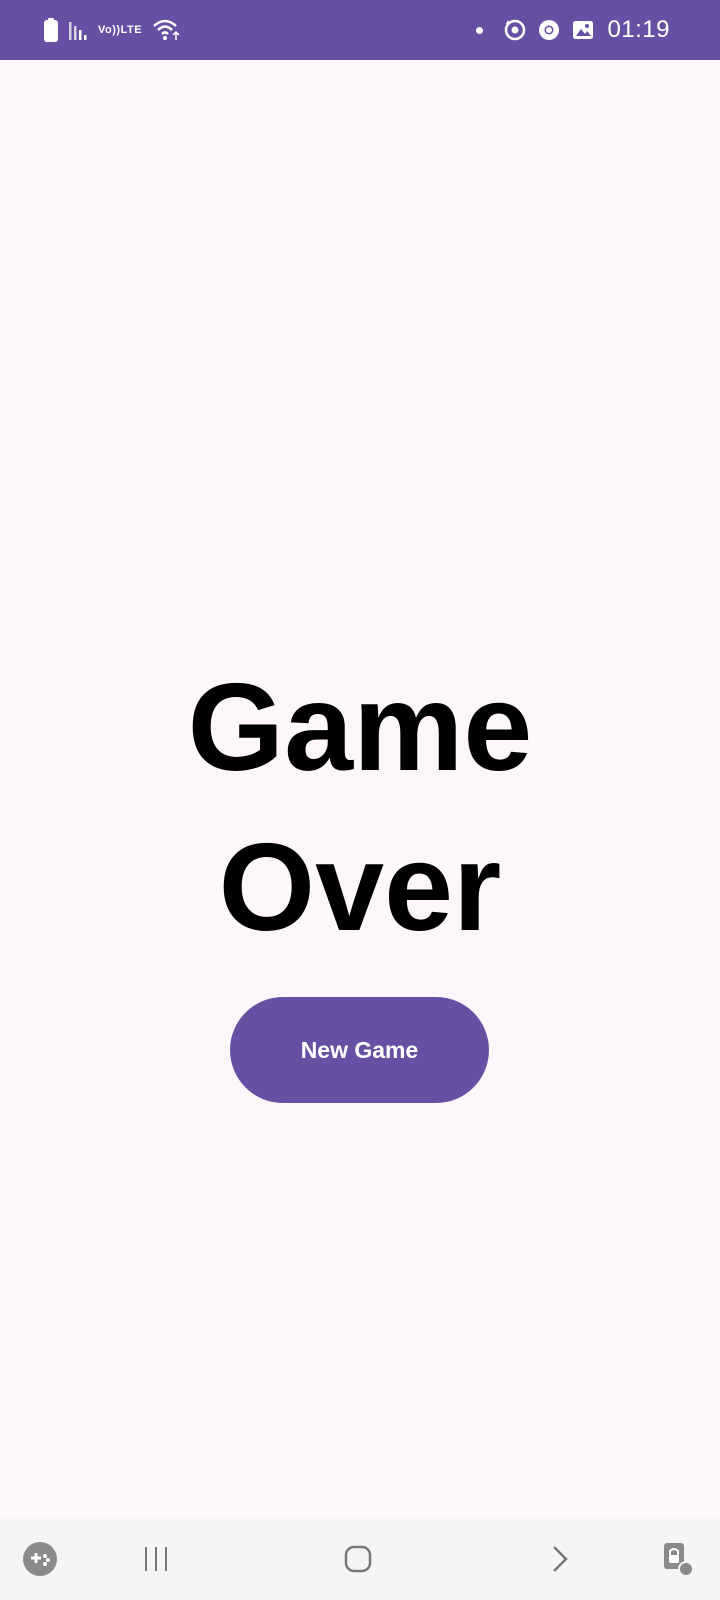 This screenshot has width=720, height=1600. I want to click on screen-pin-icon, so click(678, 1559).